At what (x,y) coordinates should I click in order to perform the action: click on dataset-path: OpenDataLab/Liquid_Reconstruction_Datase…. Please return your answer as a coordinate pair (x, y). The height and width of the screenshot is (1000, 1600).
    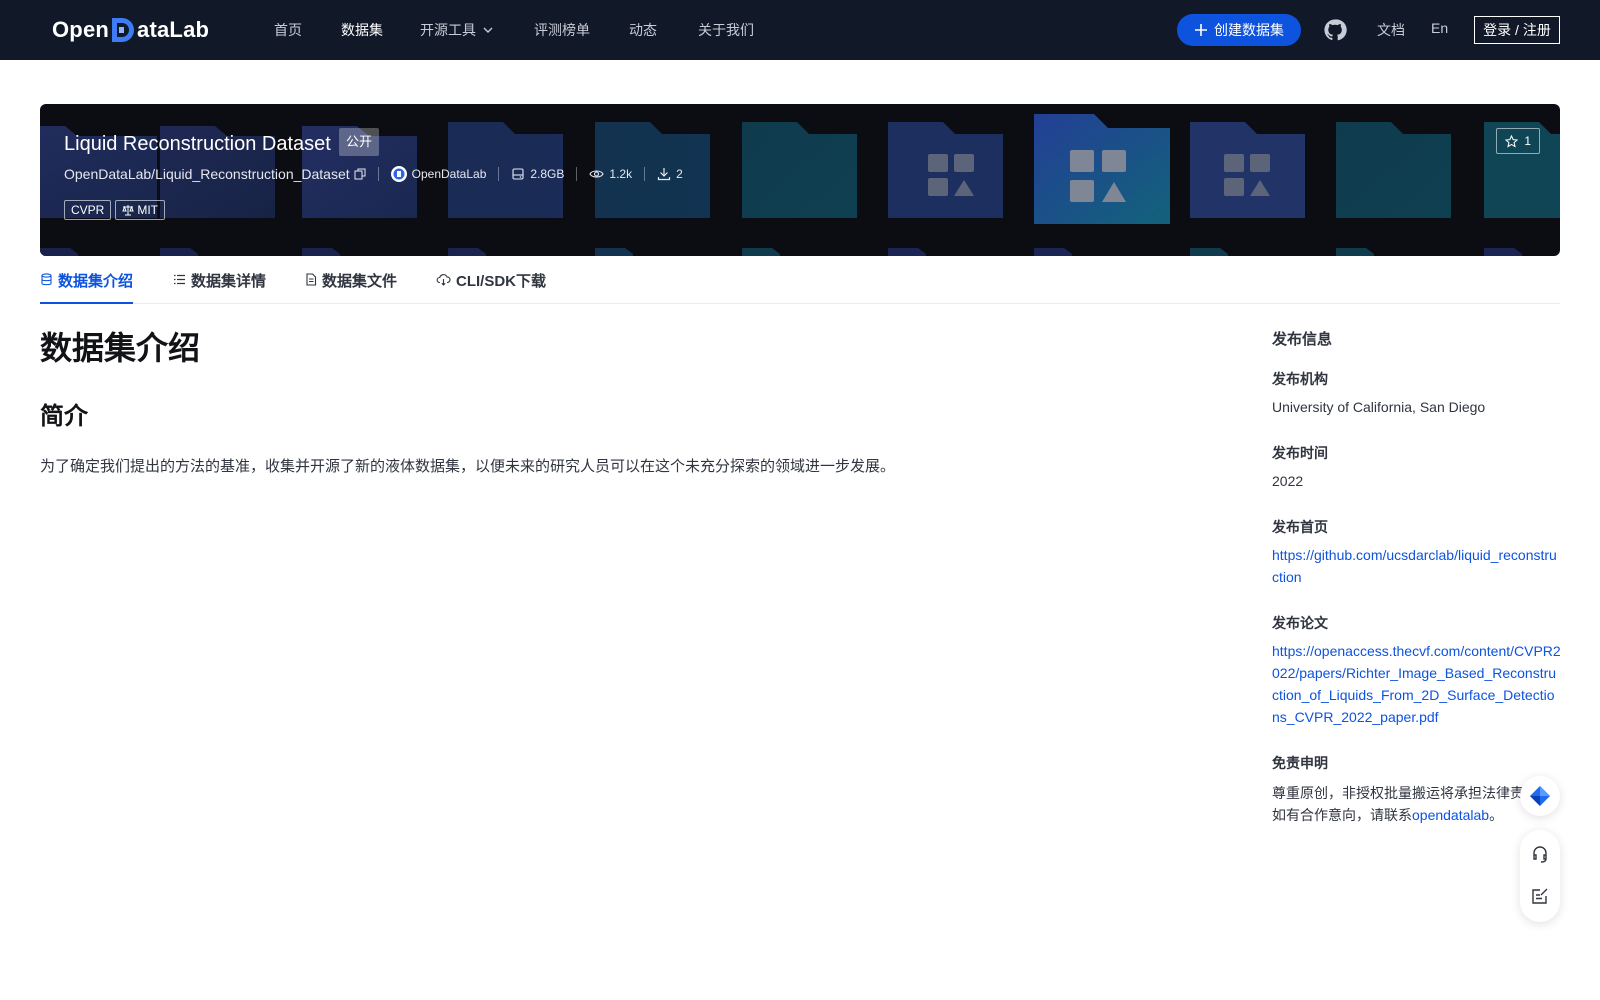
    Looking at the image, I should click on (207, 174).